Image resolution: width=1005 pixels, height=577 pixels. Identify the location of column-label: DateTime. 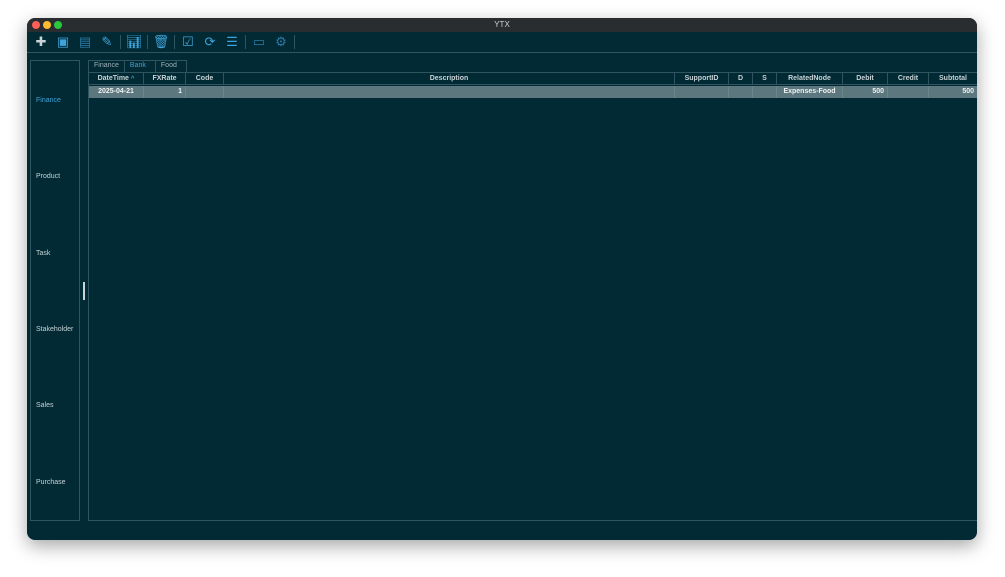
(113, 78).